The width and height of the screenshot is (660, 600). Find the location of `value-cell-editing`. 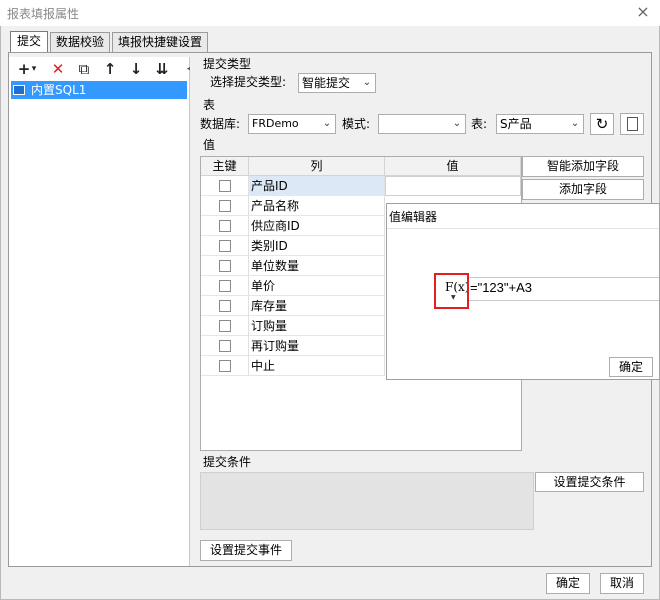

value-cell-editing is located at coordinates (453, 186).